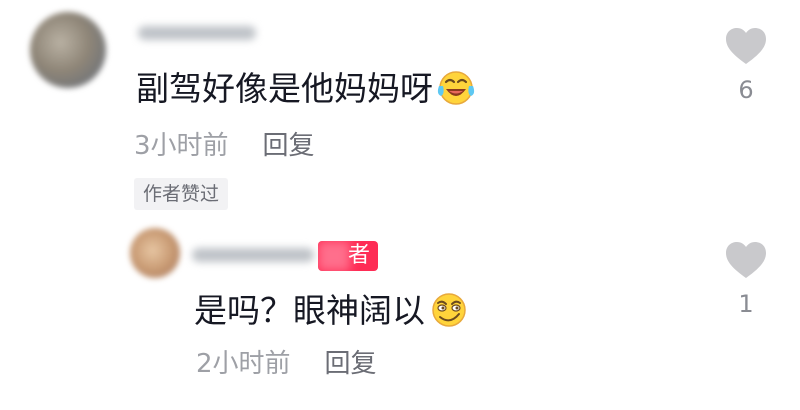 Image resolution: width=800 pixels, height=410 pixels. Describe the element at coordinates (456, 91) in the screenshot. I see `laughing-crying-emoji-icon` at that location.